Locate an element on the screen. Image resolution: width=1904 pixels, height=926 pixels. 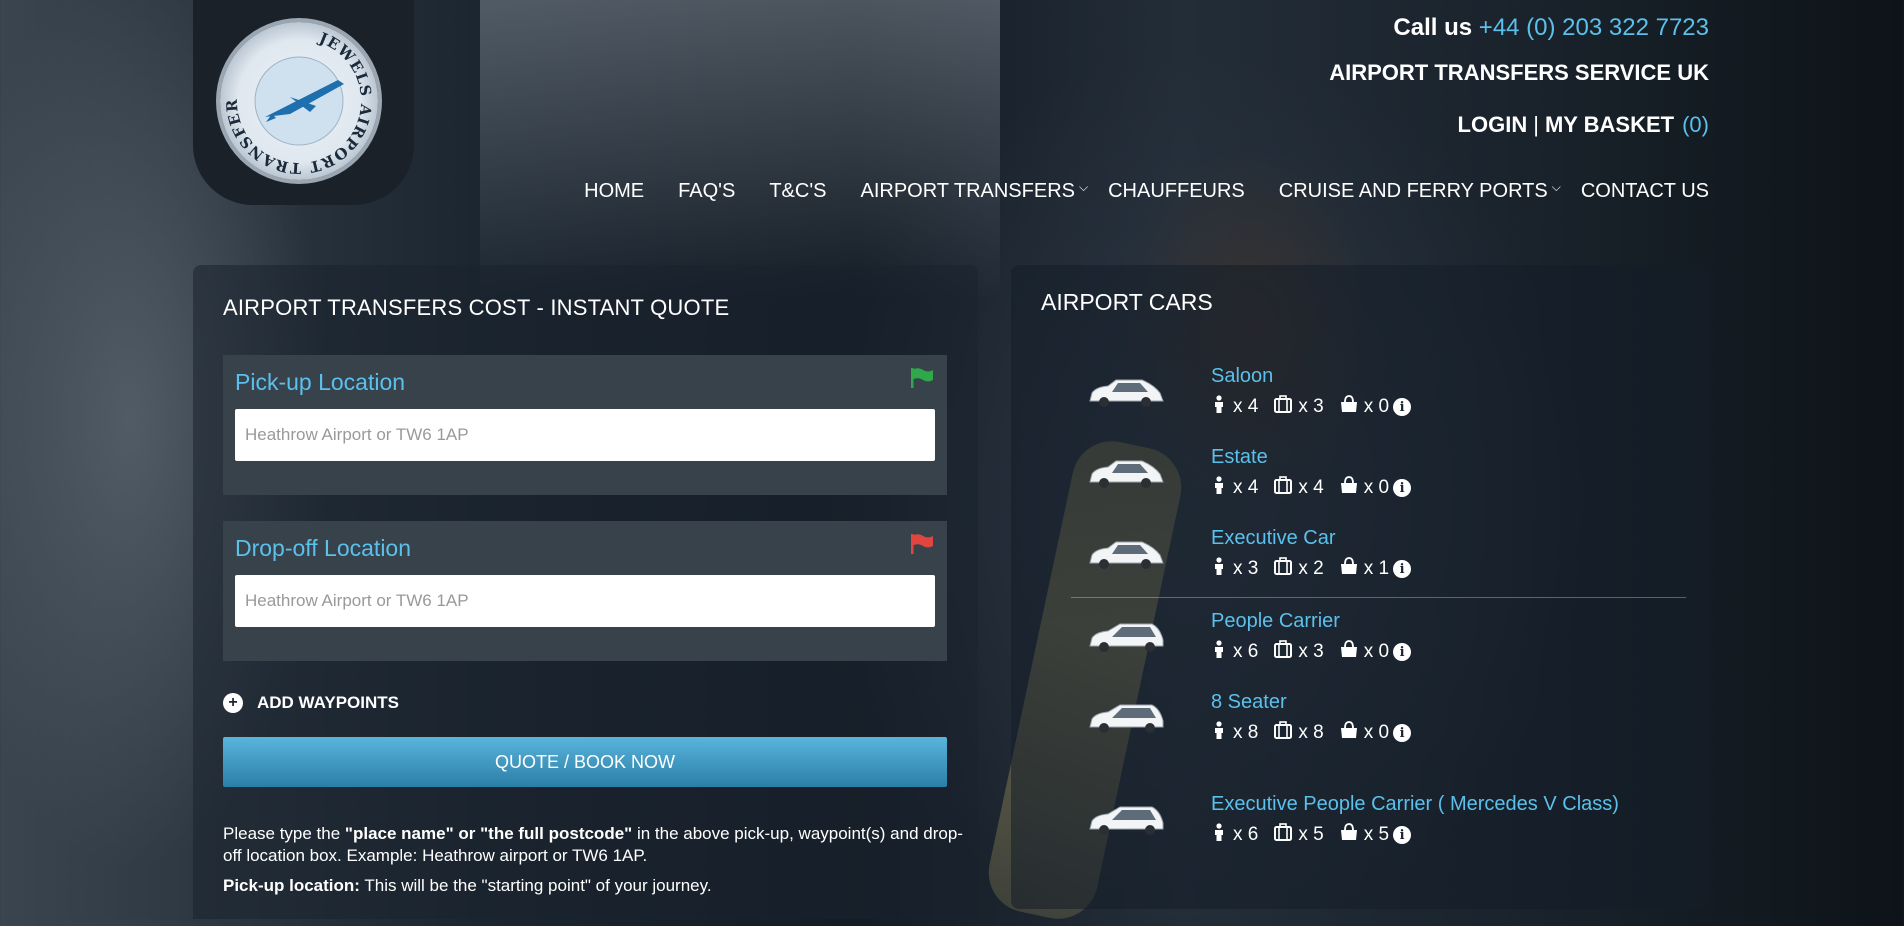
nav-tcs: T&C'S is located at coordinates (797, 191).